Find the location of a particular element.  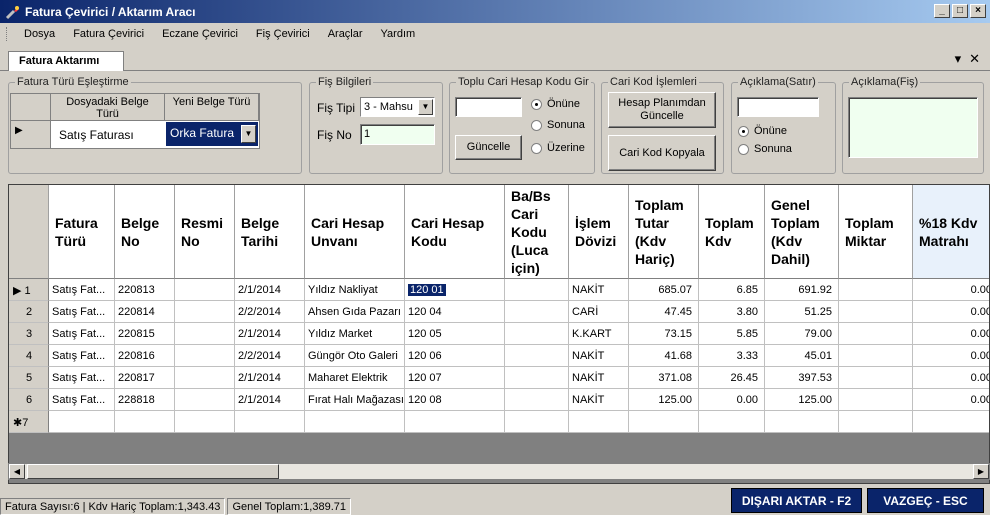

col-genel-toplam: Genel Toplam (Kdv Dahil) is located at coordinates (802, 232).